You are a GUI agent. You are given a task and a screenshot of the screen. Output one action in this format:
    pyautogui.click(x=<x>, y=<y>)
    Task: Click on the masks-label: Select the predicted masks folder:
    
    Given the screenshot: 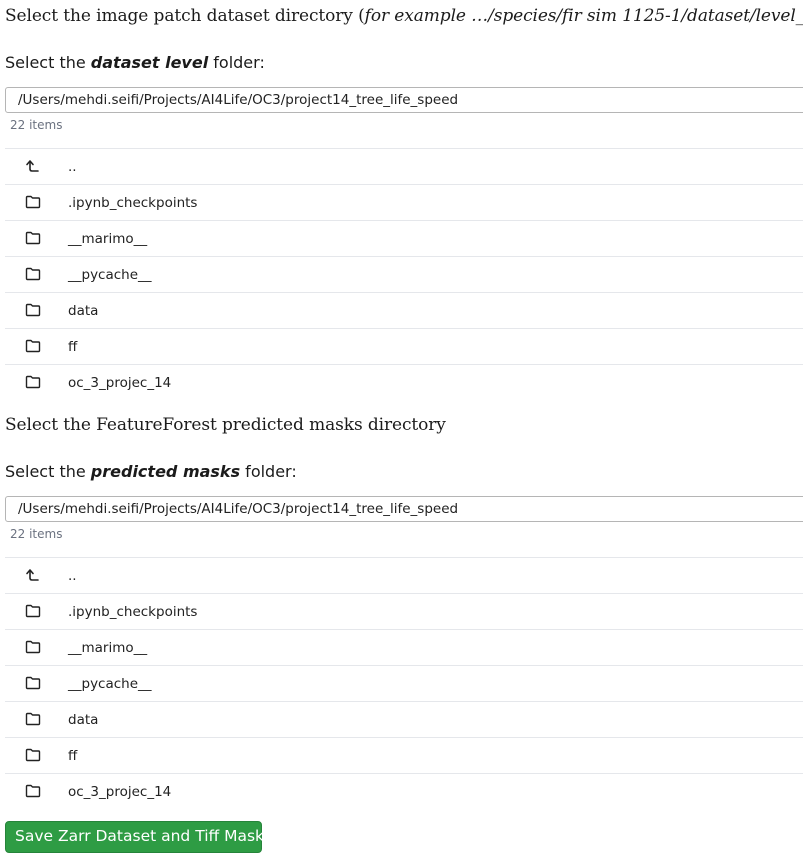 What is the action you would take?
    pyautogui.click(x=151, y=471)
    